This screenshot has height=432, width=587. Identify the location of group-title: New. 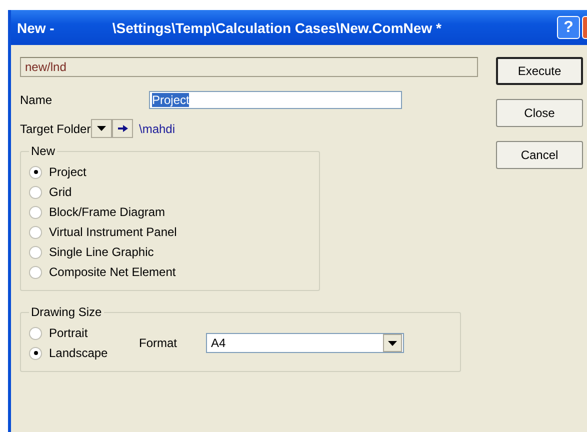
(43, 151).